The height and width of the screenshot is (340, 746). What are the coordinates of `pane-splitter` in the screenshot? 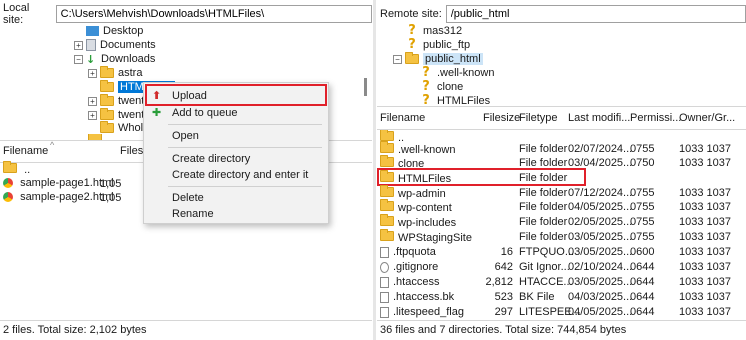 It's located at (374, 170).